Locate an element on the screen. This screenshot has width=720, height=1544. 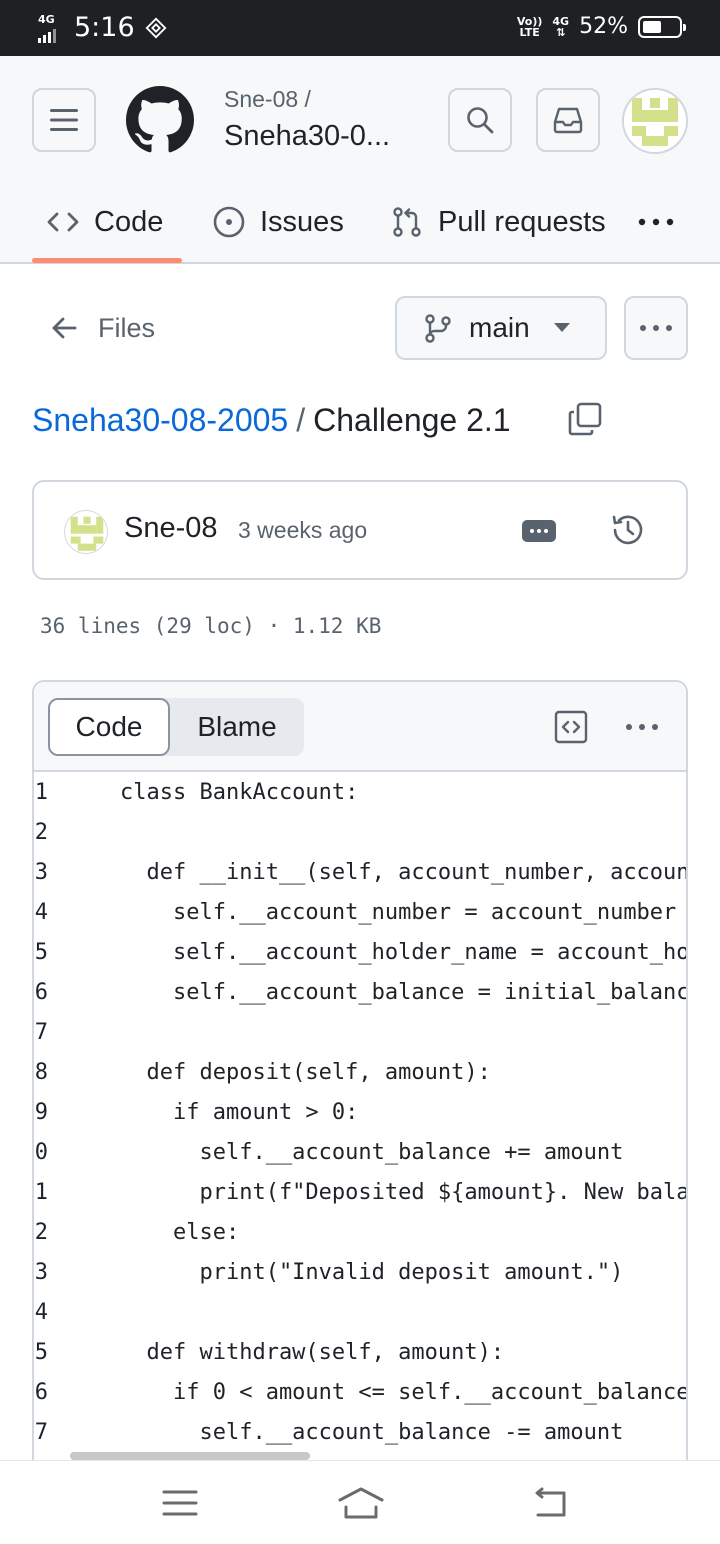
line-number: 12 is located at coordinates (41, 1232).